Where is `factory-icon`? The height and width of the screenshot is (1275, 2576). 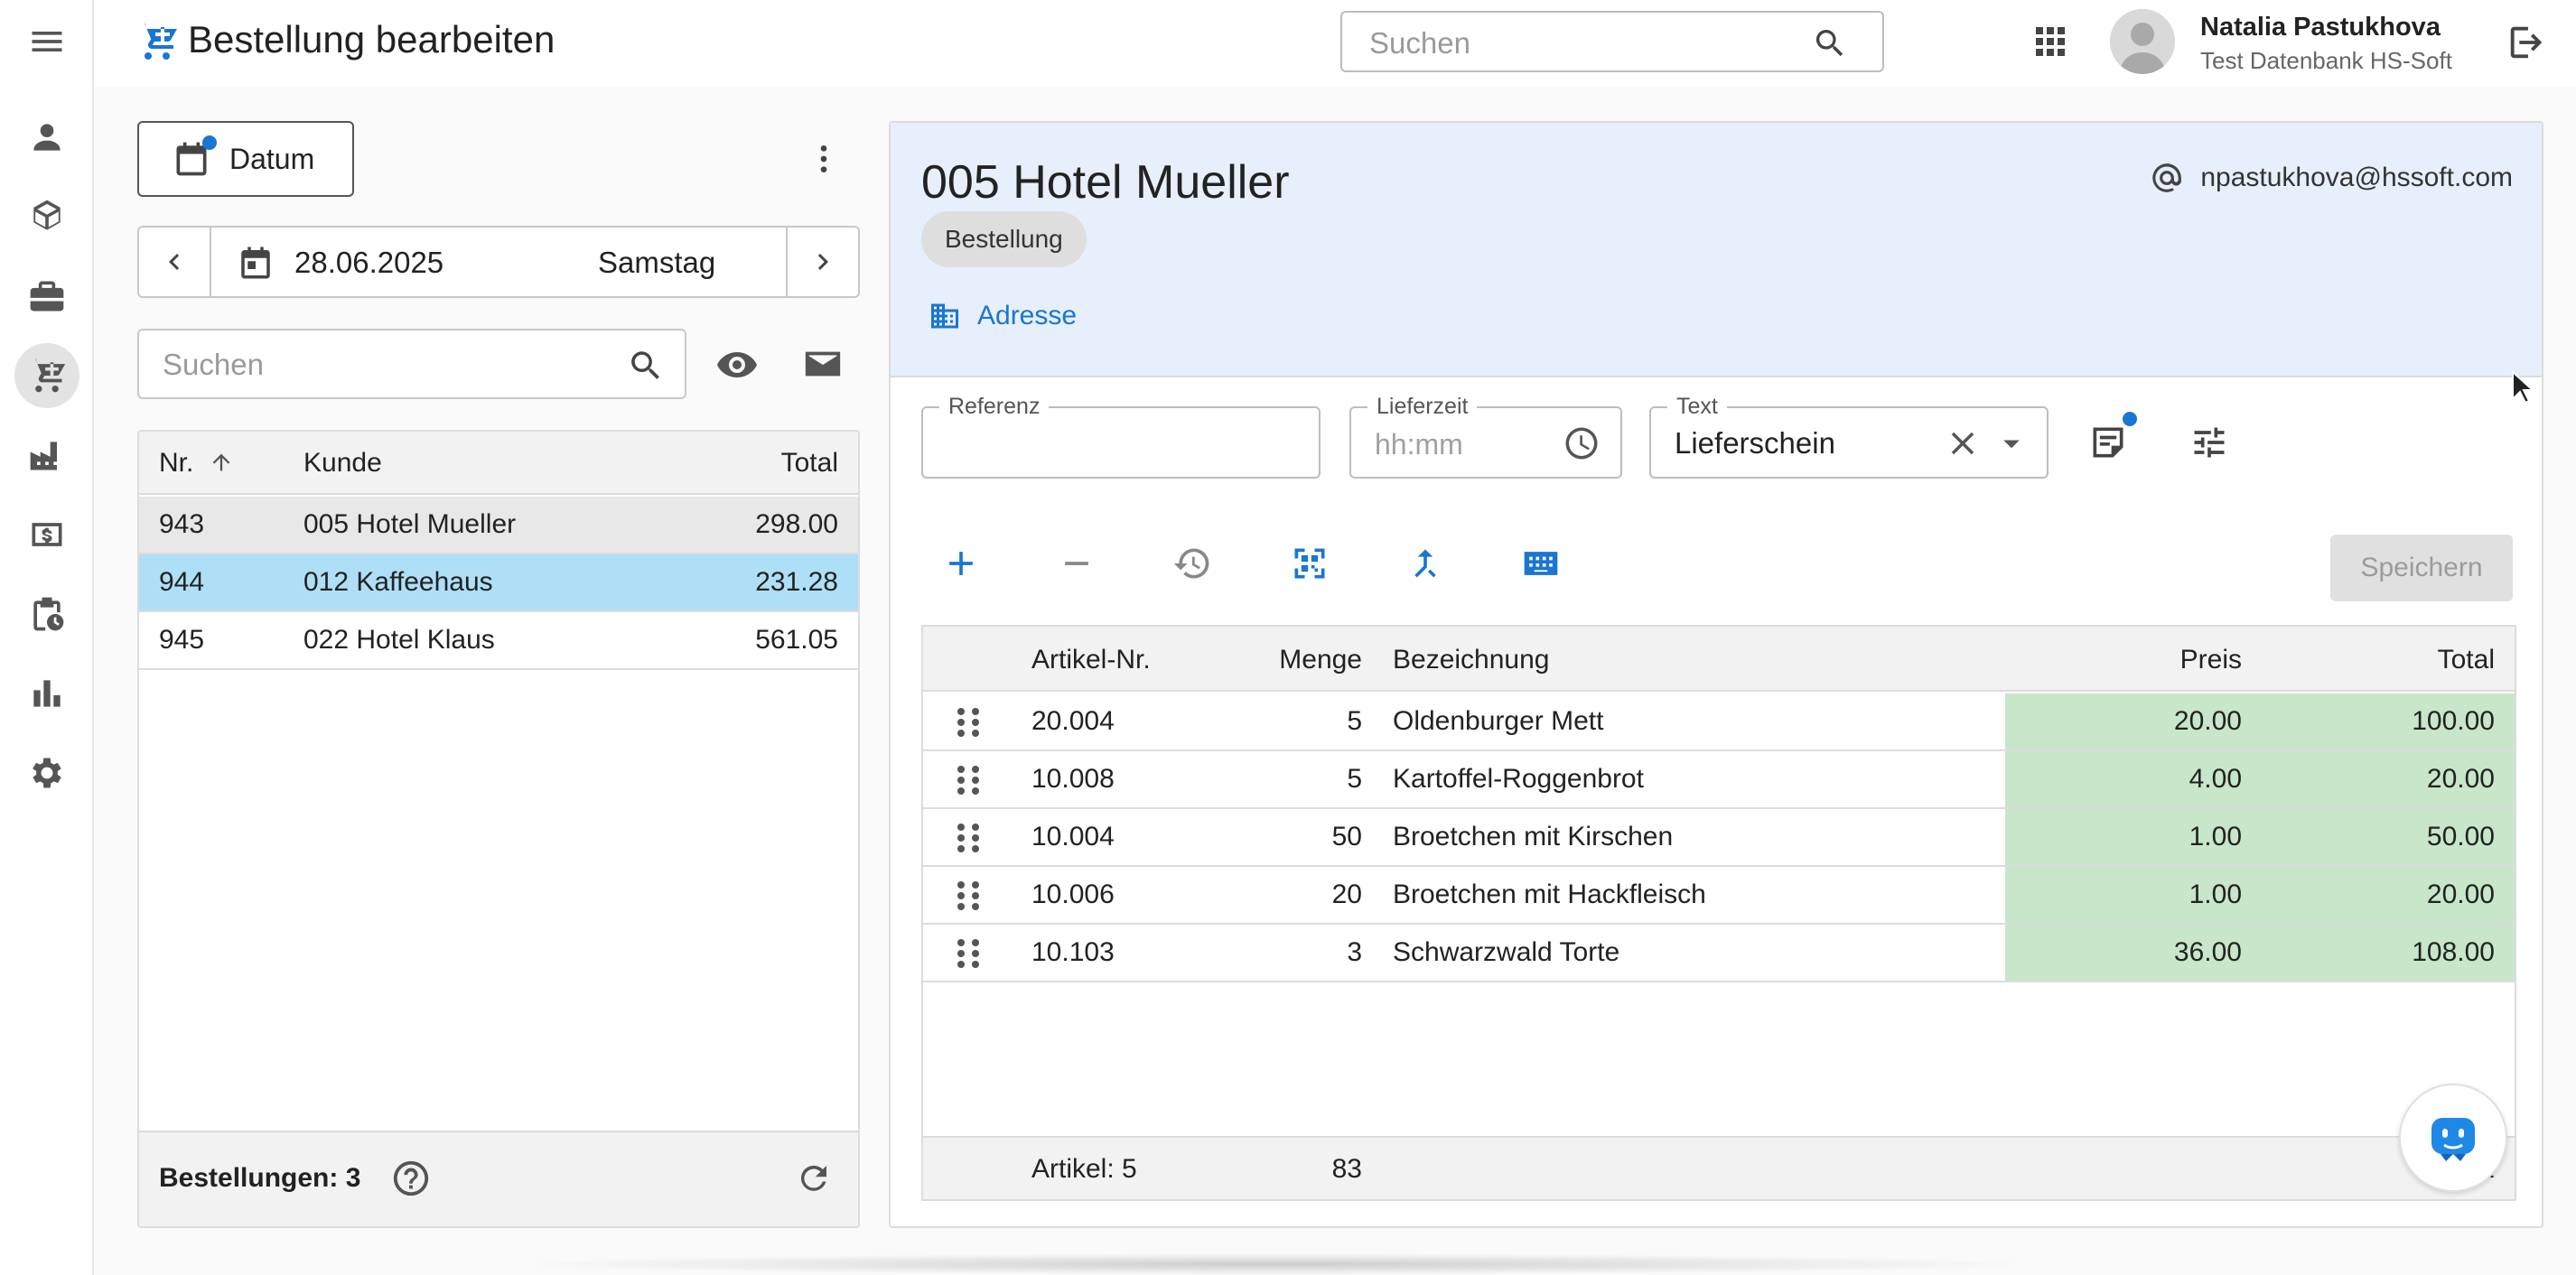 factory-icon is located at coordinates (46, 455).